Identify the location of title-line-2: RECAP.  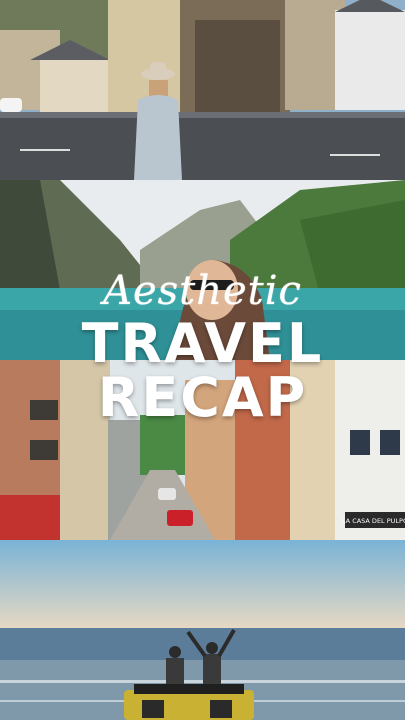
(202, 397).